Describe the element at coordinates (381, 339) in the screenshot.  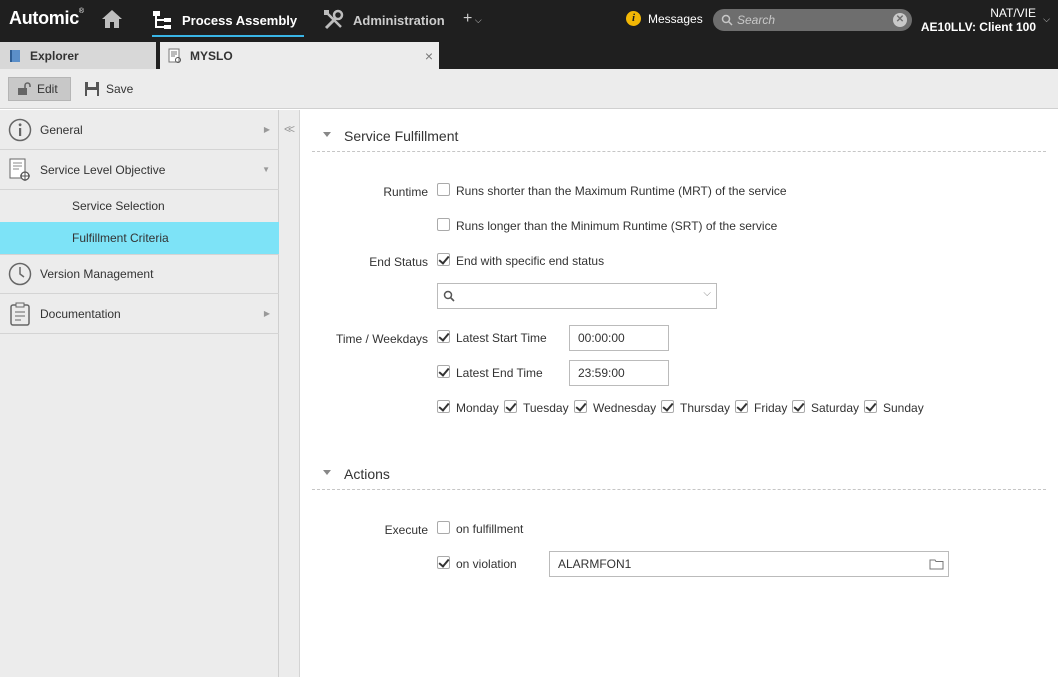
I see `time-weekdays-label: Time / Weekdays` at that location.